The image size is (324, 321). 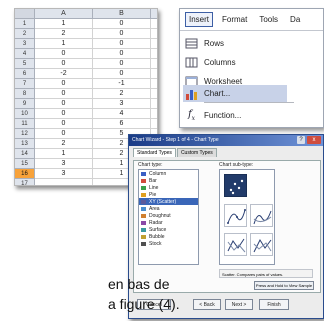 What do you see at coordinates (64, 74) in the screenshot?
I see `table-cell: -2` at bounding box center [64, 74].